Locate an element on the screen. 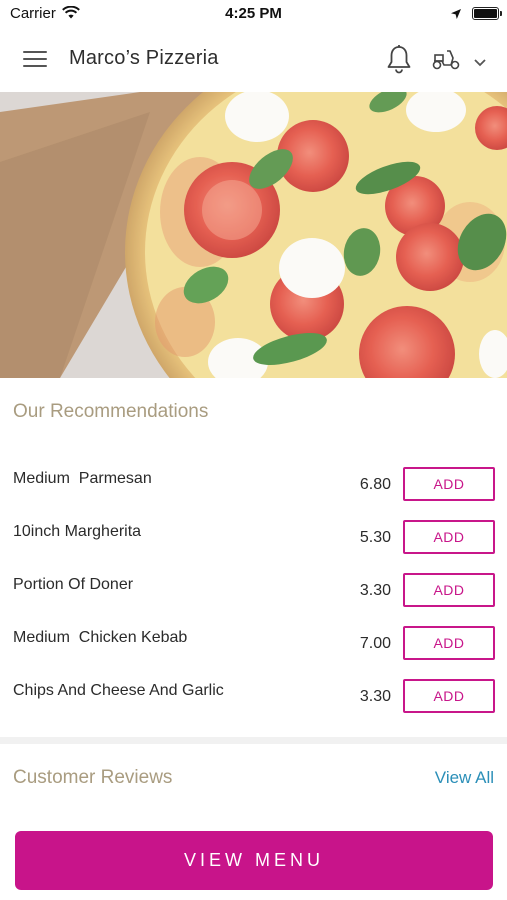 The width and height of the screenshot is (507, 900). scooter-icon is located at coordinates (446, 61).